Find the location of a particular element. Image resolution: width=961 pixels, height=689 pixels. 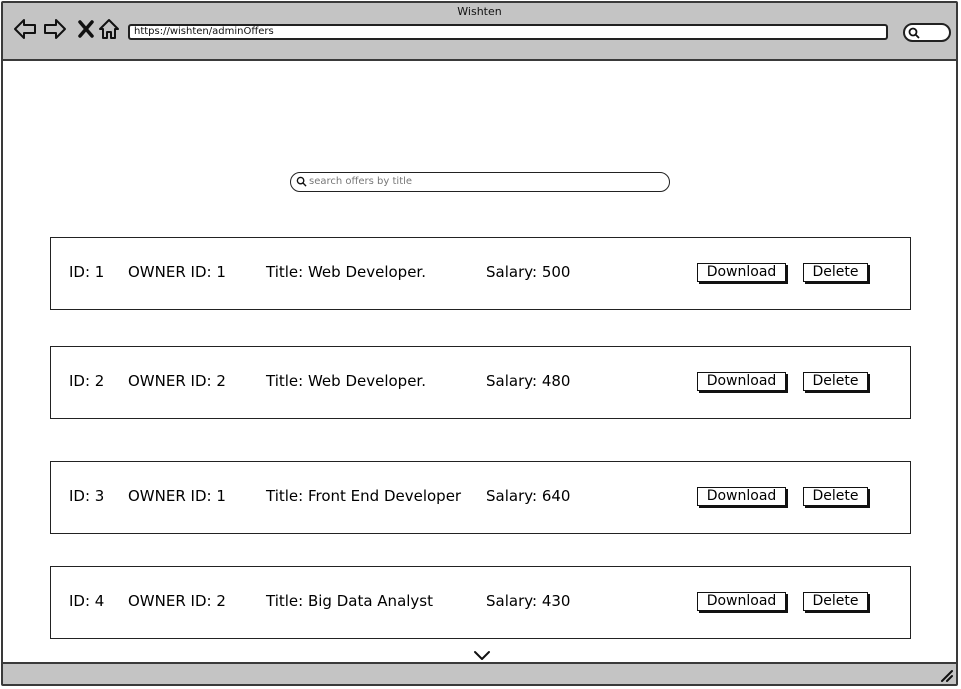

offer-title: Title: Big Data Analyst is located at coordinates (349, 601).